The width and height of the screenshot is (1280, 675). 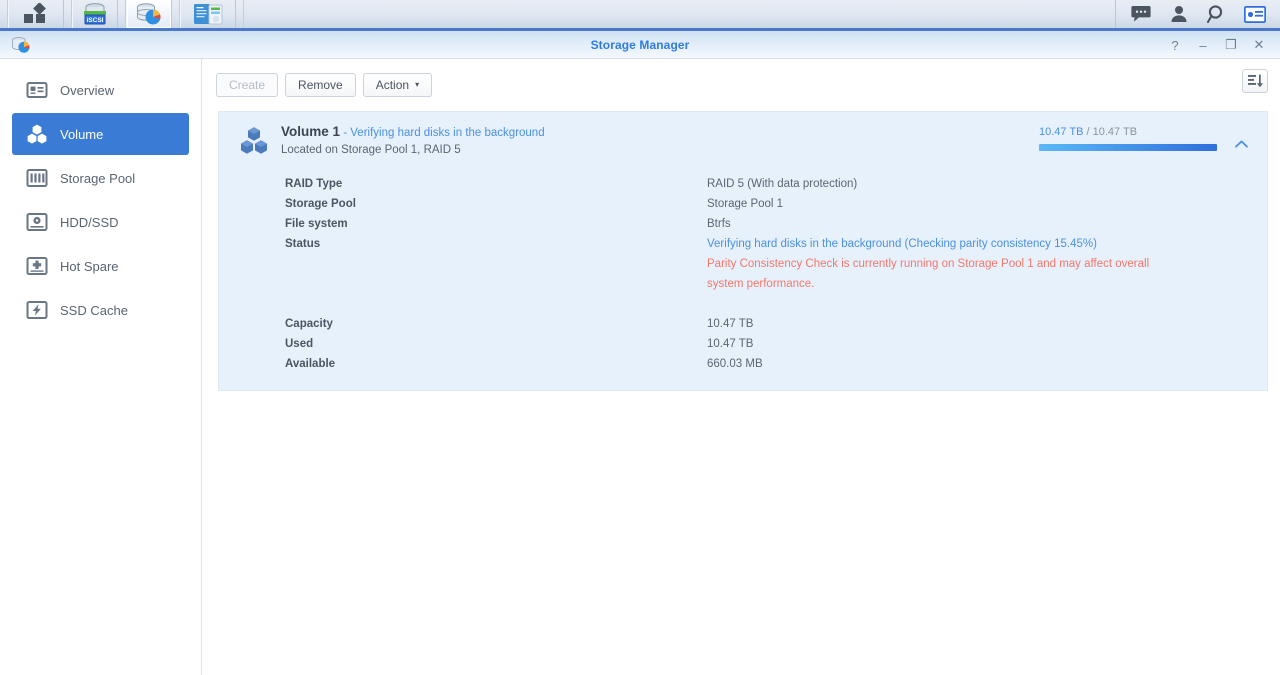 I want to click on capacity-text: 10.47 TB / 10.47 TB, so click(x=1128, y=132).